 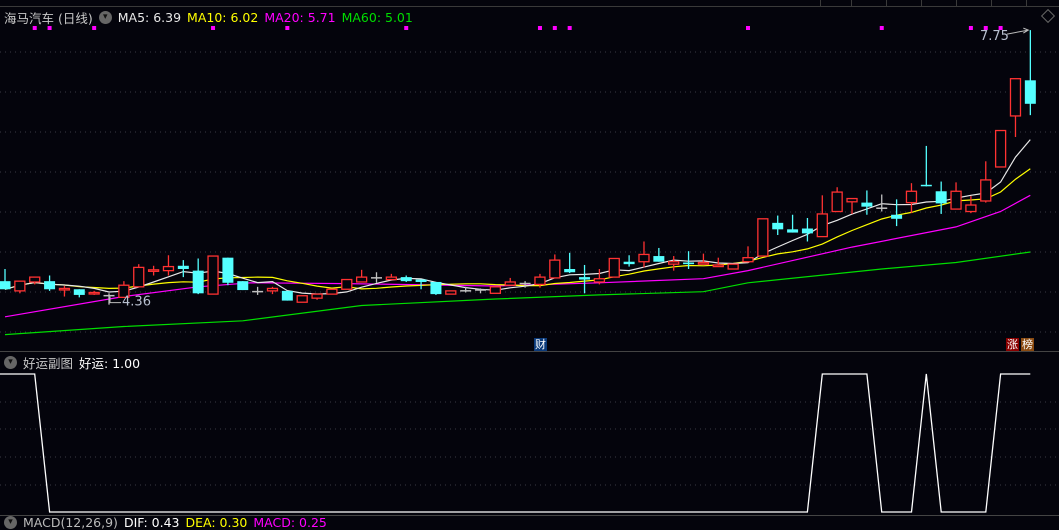 I want to click on ma60-label: MA60: 5.01, so click(x=377, y=17).